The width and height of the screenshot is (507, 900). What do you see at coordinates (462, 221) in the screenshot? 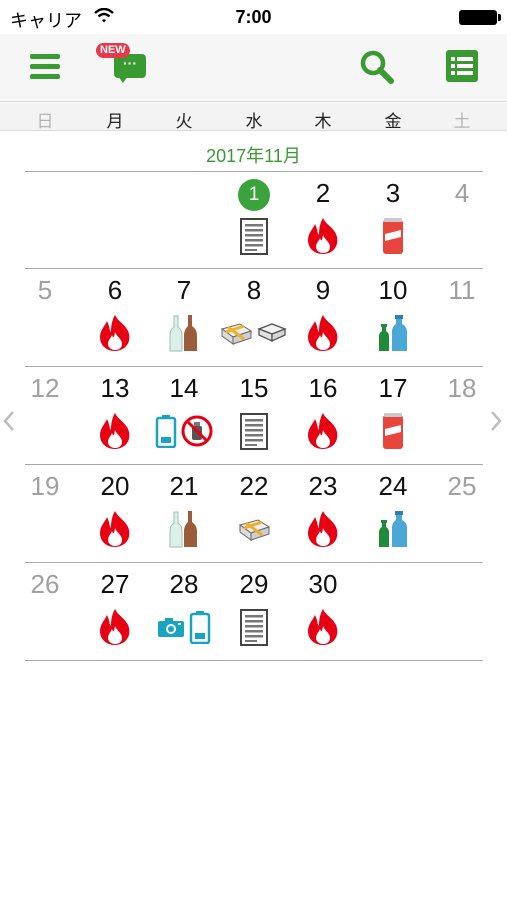
I see `day-cell: 4` at bounding box center [462, 221].